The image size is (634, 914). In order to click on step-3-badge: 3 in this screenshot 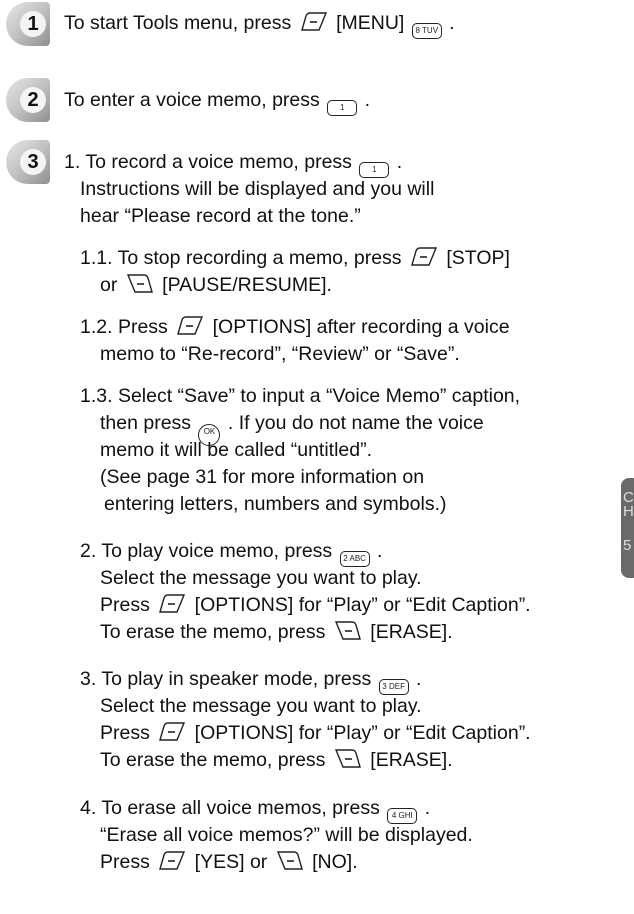, I will do `click(28, 162)`.